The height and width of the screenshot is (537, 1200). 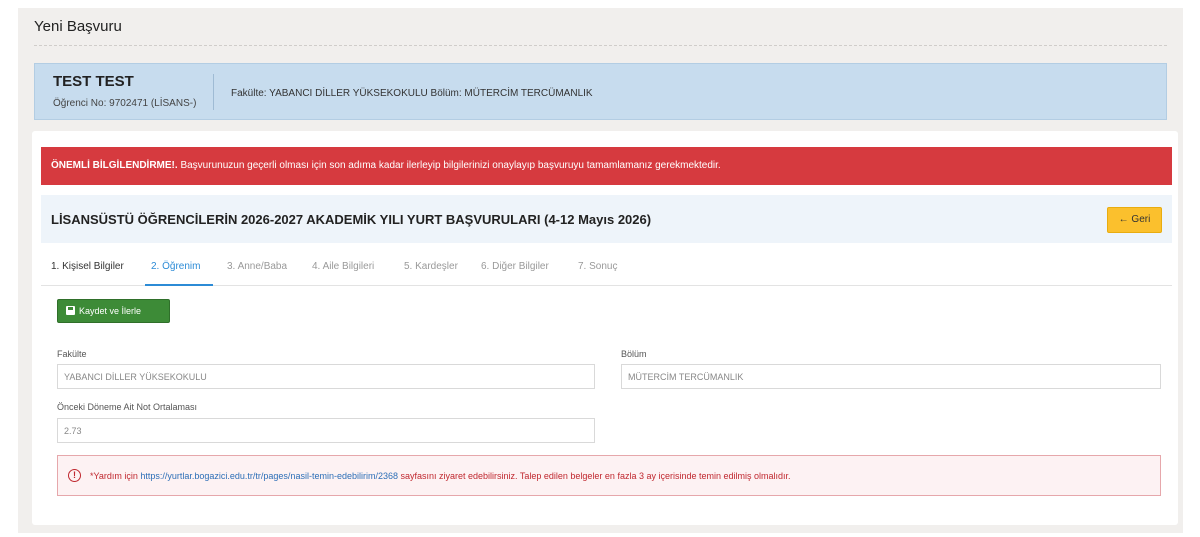 What do you see at coordinates (179, 285) in the screenshot?
I see `active-tab-indicator` at bounding box center [179, 285].